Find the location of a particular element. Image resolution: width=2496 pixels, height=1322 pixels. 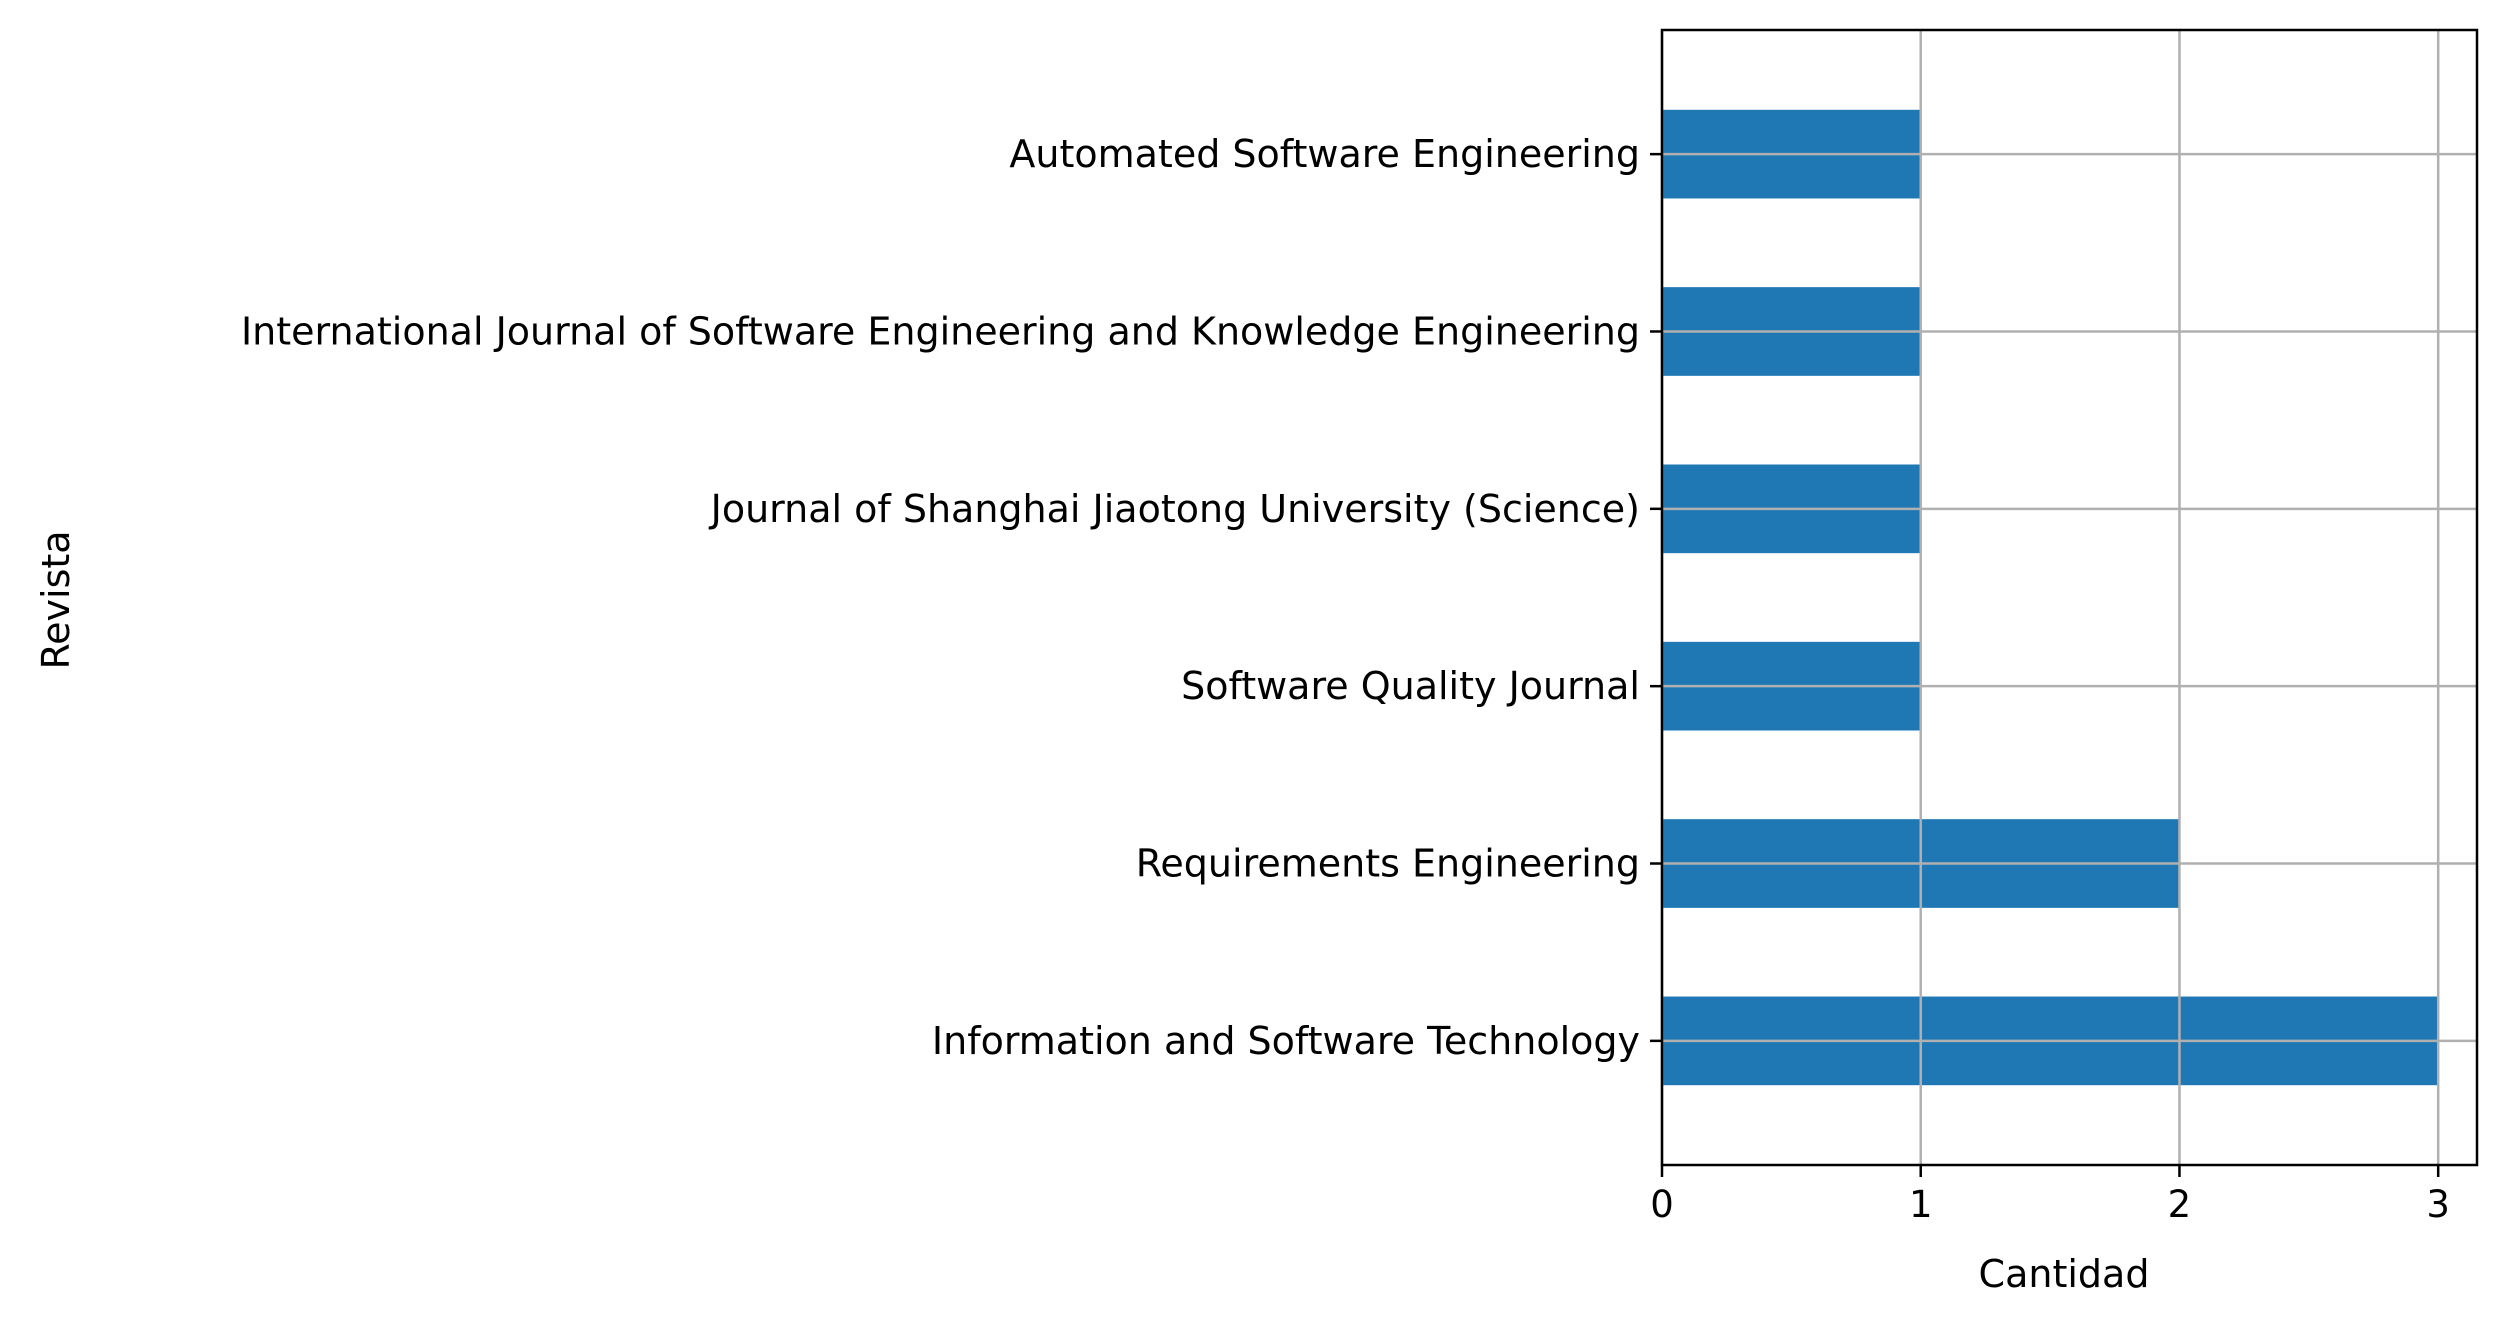

x-axis-label: Cantidad is located at coordinates (2064, 1274).